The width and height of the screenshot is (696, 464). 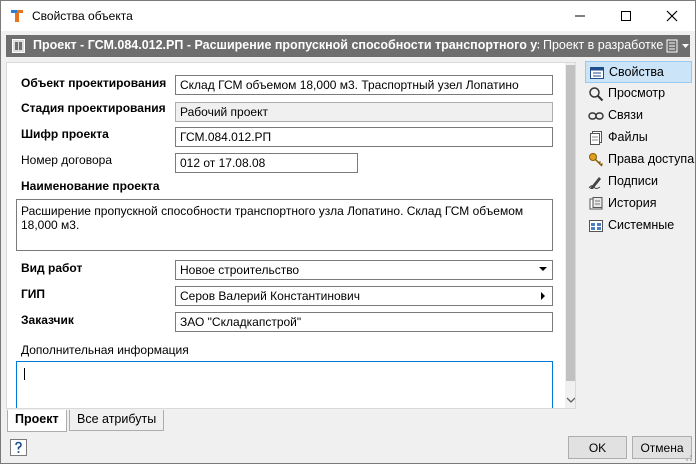 What do you see at coordinates (226, 137) in the screenshot?
I see `code-value: ГСМ.084.012.РП` at bounding box center [226, 137].